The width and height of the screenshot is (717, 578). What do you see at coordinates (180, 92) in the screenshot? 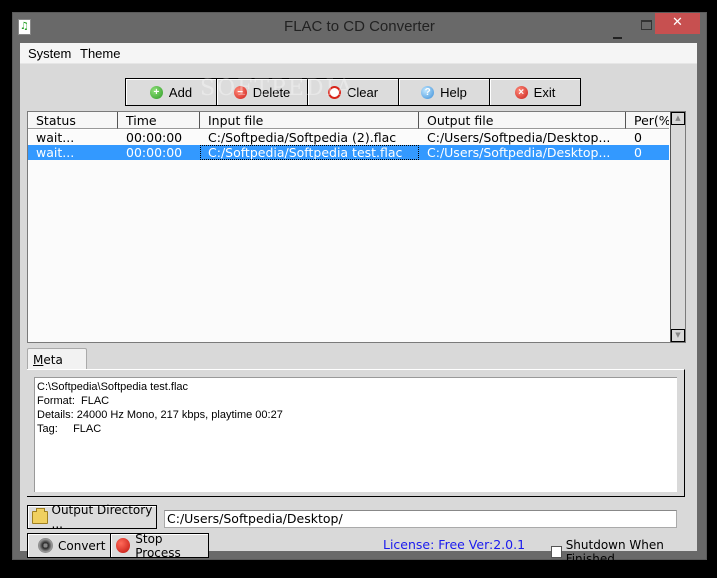
I see `add-button-label: Add` at bounding box center [180, 92].